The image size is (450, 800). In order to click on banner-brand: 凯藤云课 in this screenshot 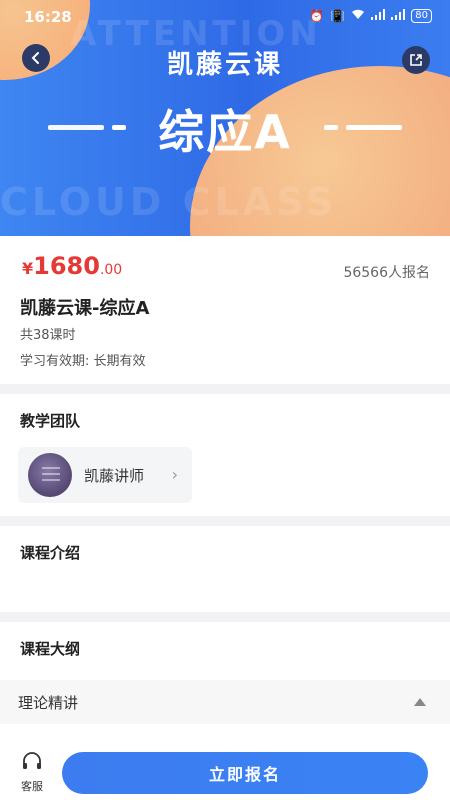, I will do `click(224, 65)`.